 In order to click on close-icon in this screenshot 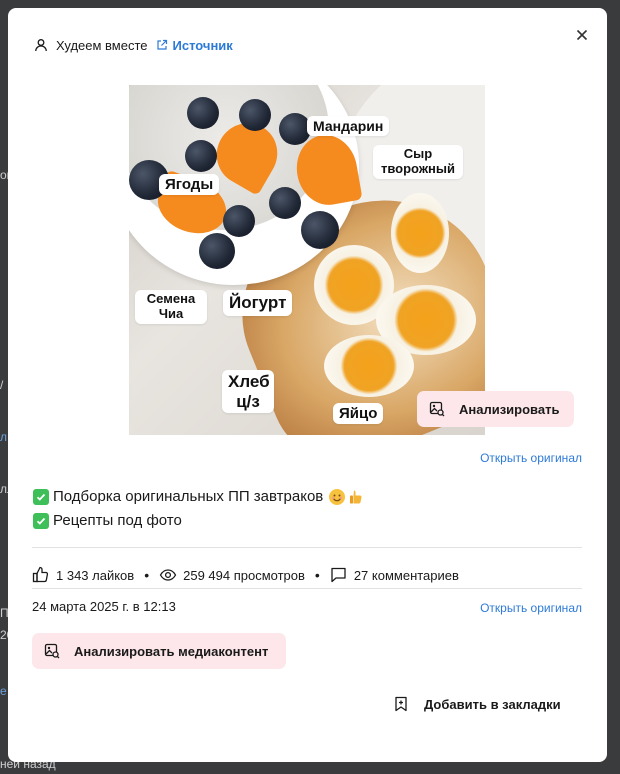, I will do `click(582, 37)`.